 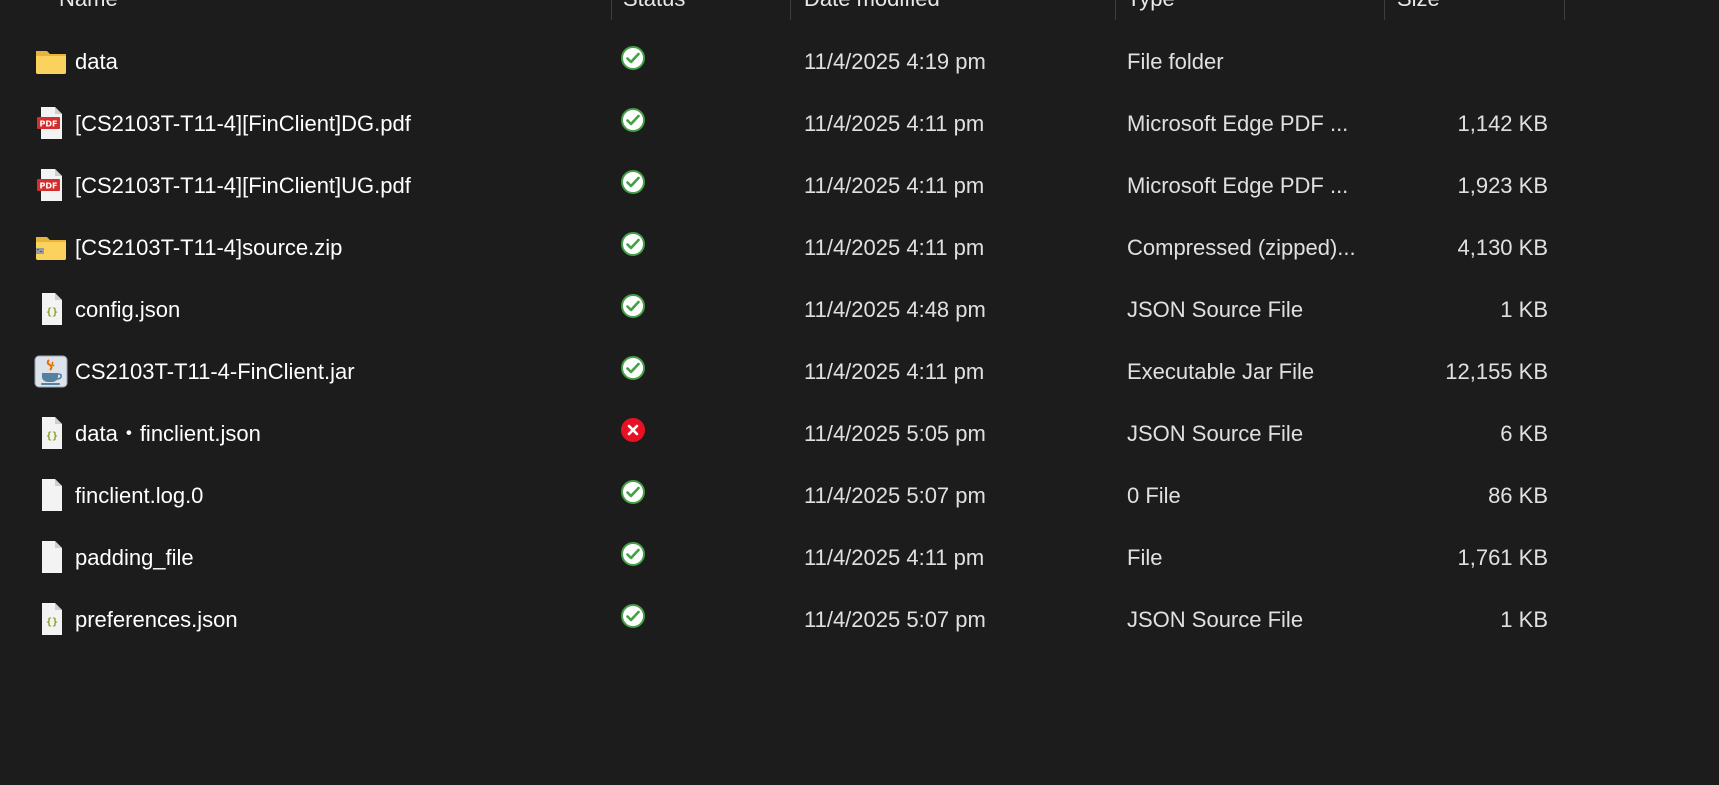 I want to click on folder-icon, so click(x=51, y=61).